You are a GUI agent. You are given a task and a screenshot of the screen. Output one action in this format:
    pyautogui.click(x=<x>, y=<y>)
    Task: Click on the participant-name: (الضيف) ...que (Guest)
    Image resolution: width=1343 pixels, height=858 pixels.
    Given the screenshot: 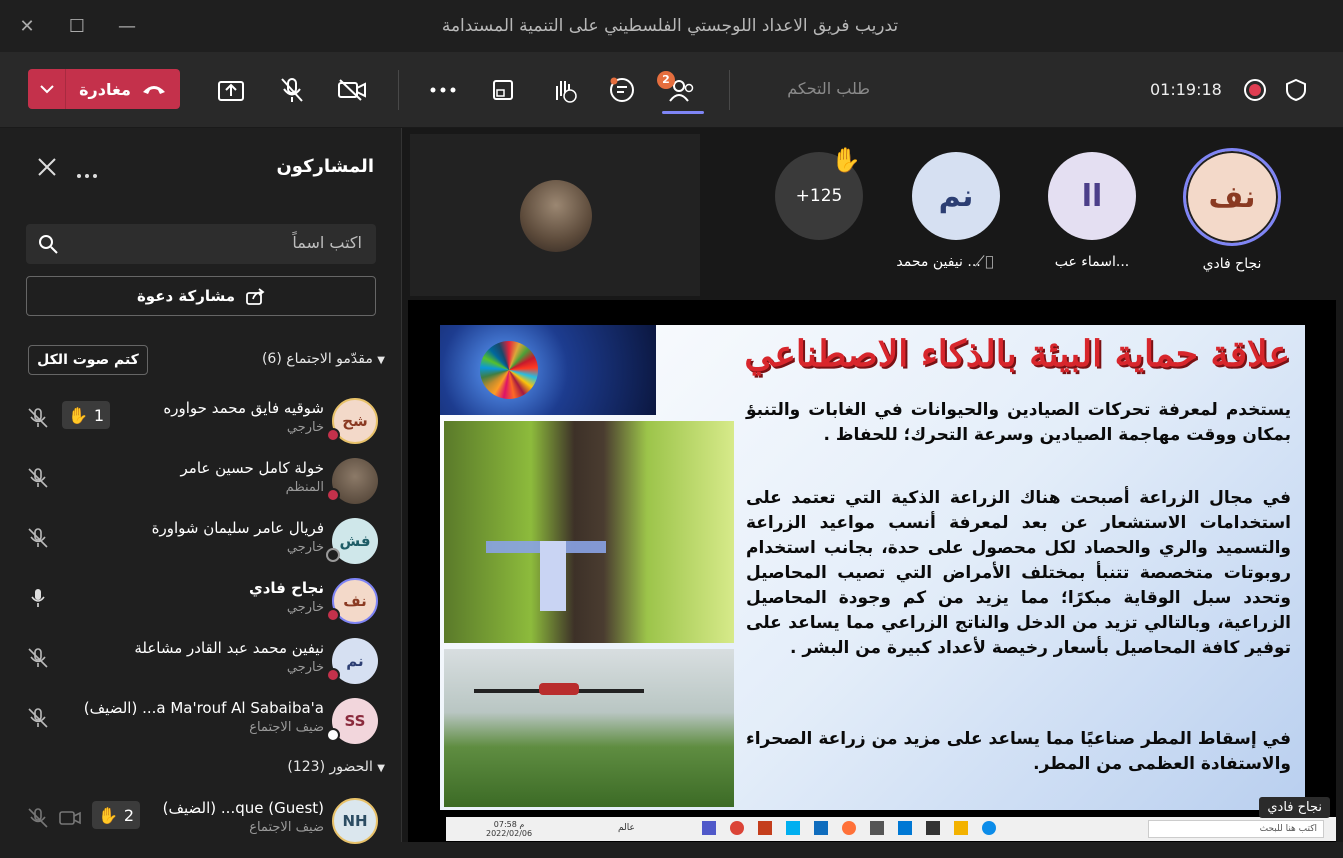 What is the action you would take?
    pyautogui.click(x=243, y=808)
    